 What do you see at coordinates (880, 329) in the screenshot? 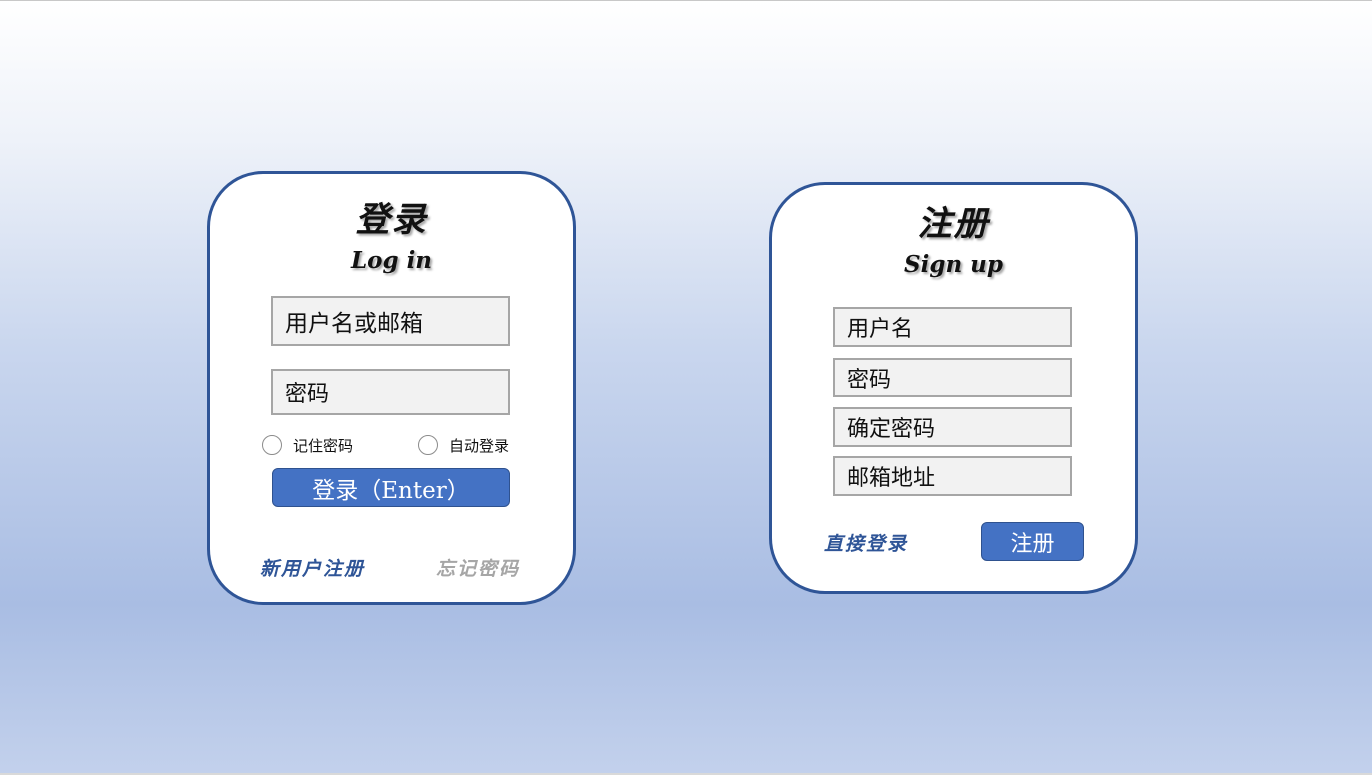
I see `signup-username-placeholder: 用户名` at bounding box center [880, 329].